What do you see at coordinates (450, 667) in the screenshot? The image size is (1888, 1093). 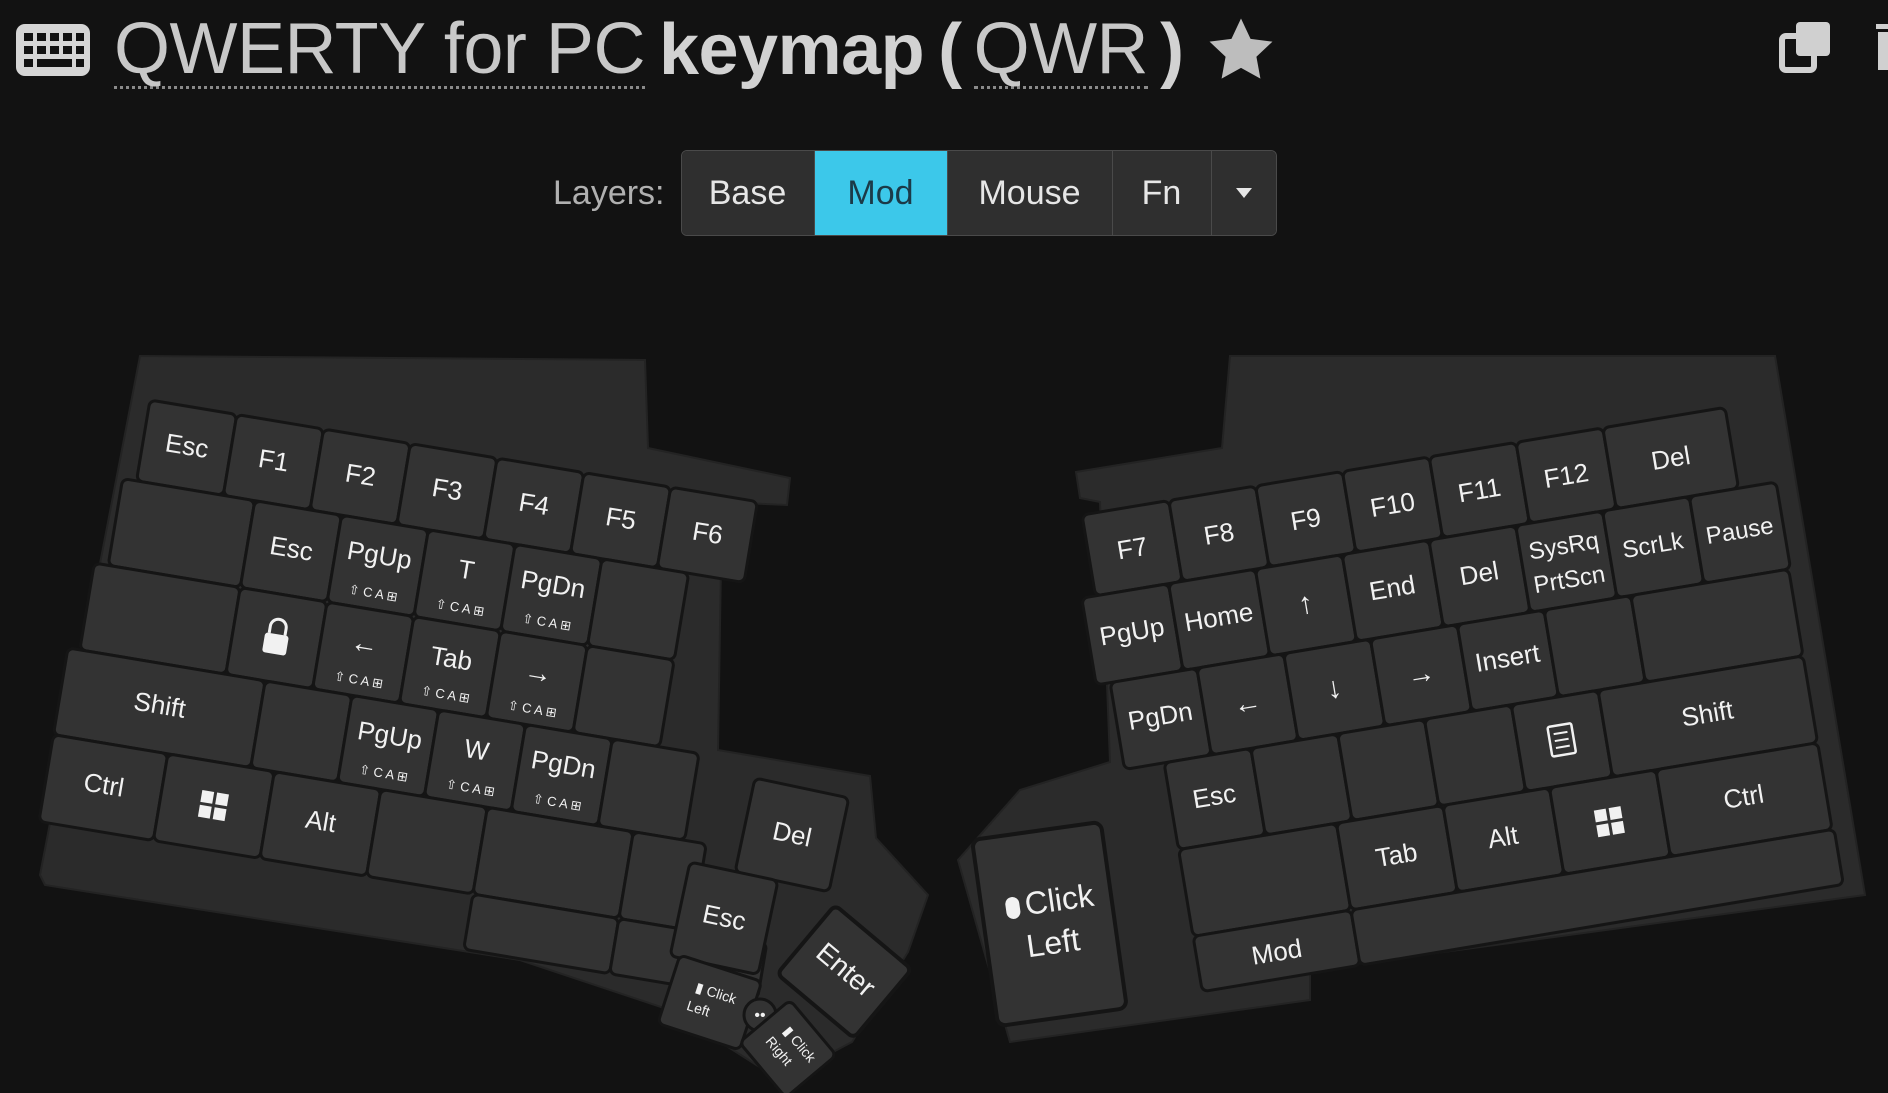 I see `key-tab: Tab ⇧ C A ⊞` at bounding box center [450, 667].